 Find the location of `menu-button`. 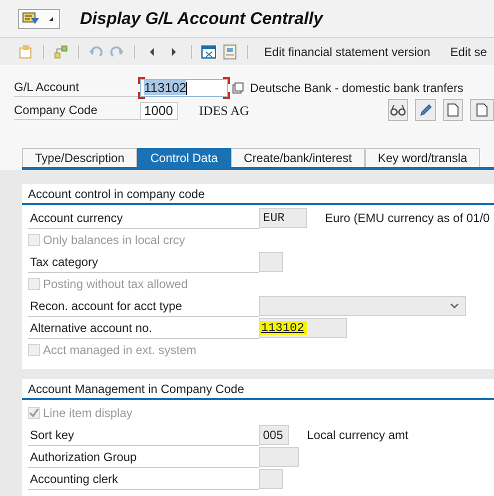

menu-button is located at coordinates (39, 18).